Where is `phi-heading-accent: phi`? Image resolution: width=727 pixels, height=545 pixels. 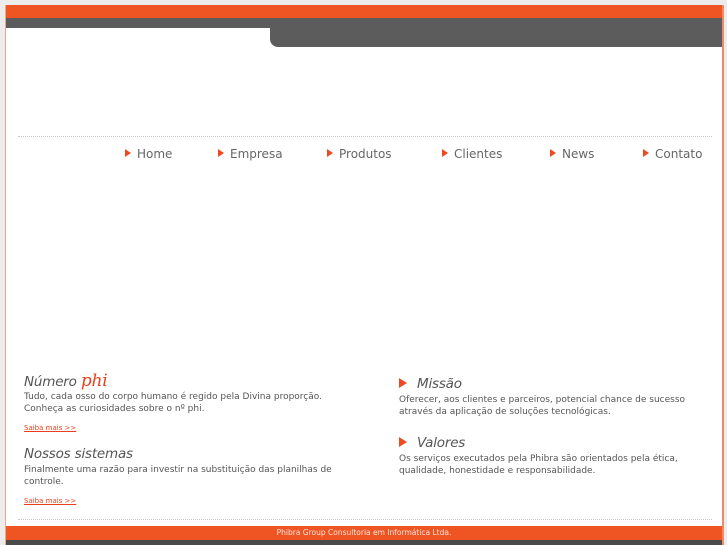 phi-heading-accent: phi is located at coordinates (94, 381).